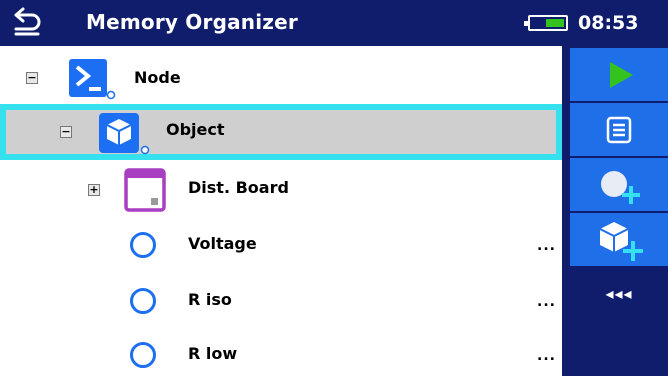 The image size is (668, 376). I want to click on add-object-button, so click(619, 239).